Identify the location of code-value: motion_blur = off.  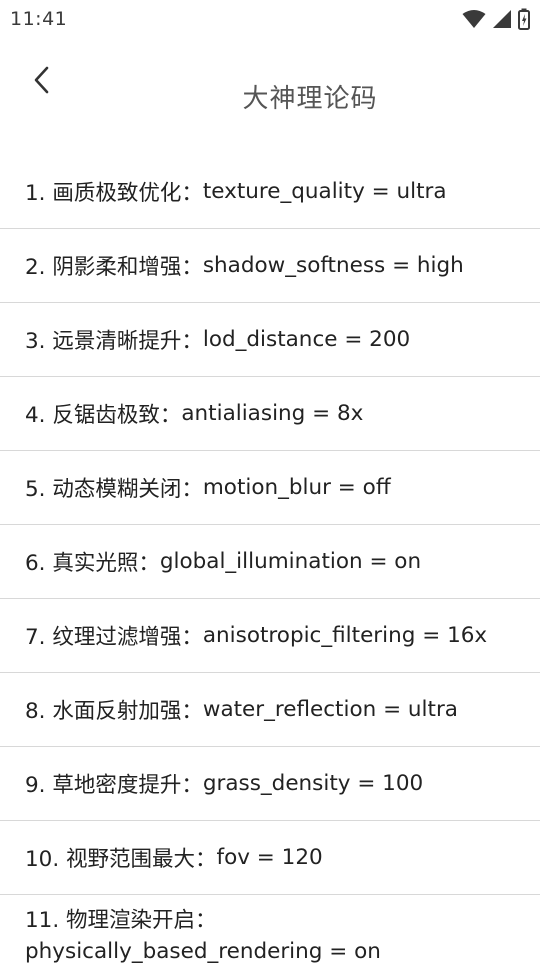
(296, 487).